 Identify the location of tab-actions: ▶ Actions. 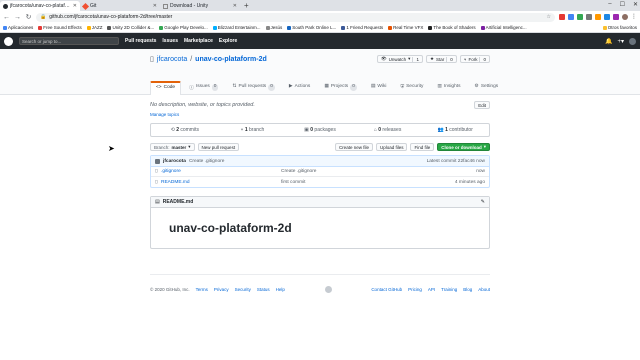
(299, 87).